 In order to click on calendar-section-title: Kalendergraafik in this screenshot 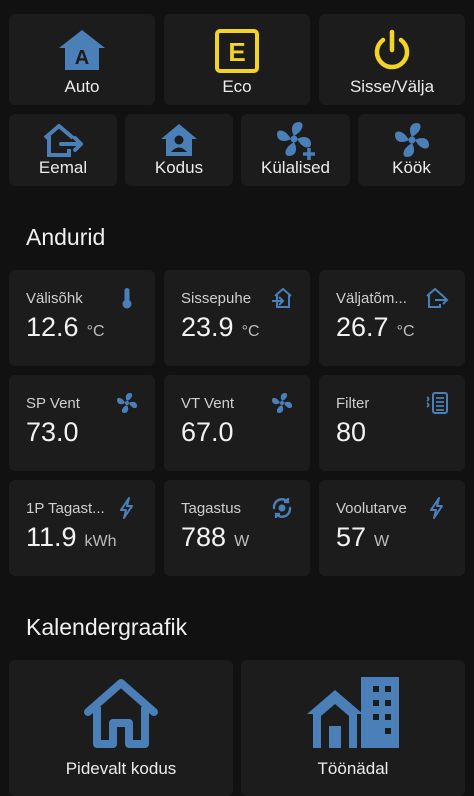, I will do `click(107, 627)`.